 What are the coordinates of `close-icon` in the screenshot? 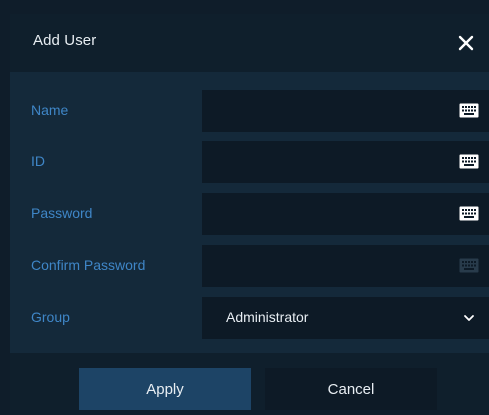 It's located at (466, 43).